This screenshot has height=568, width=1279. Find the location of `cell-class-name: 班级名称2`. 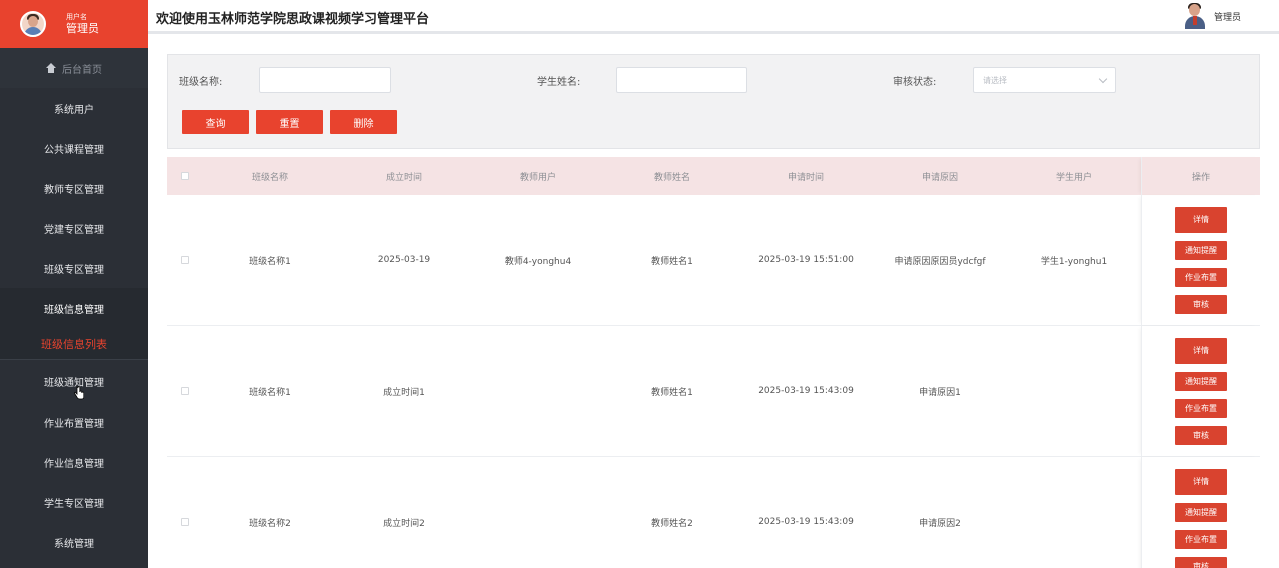

cell-class-name: 班级名称2 is located at coordinates (270, 523).